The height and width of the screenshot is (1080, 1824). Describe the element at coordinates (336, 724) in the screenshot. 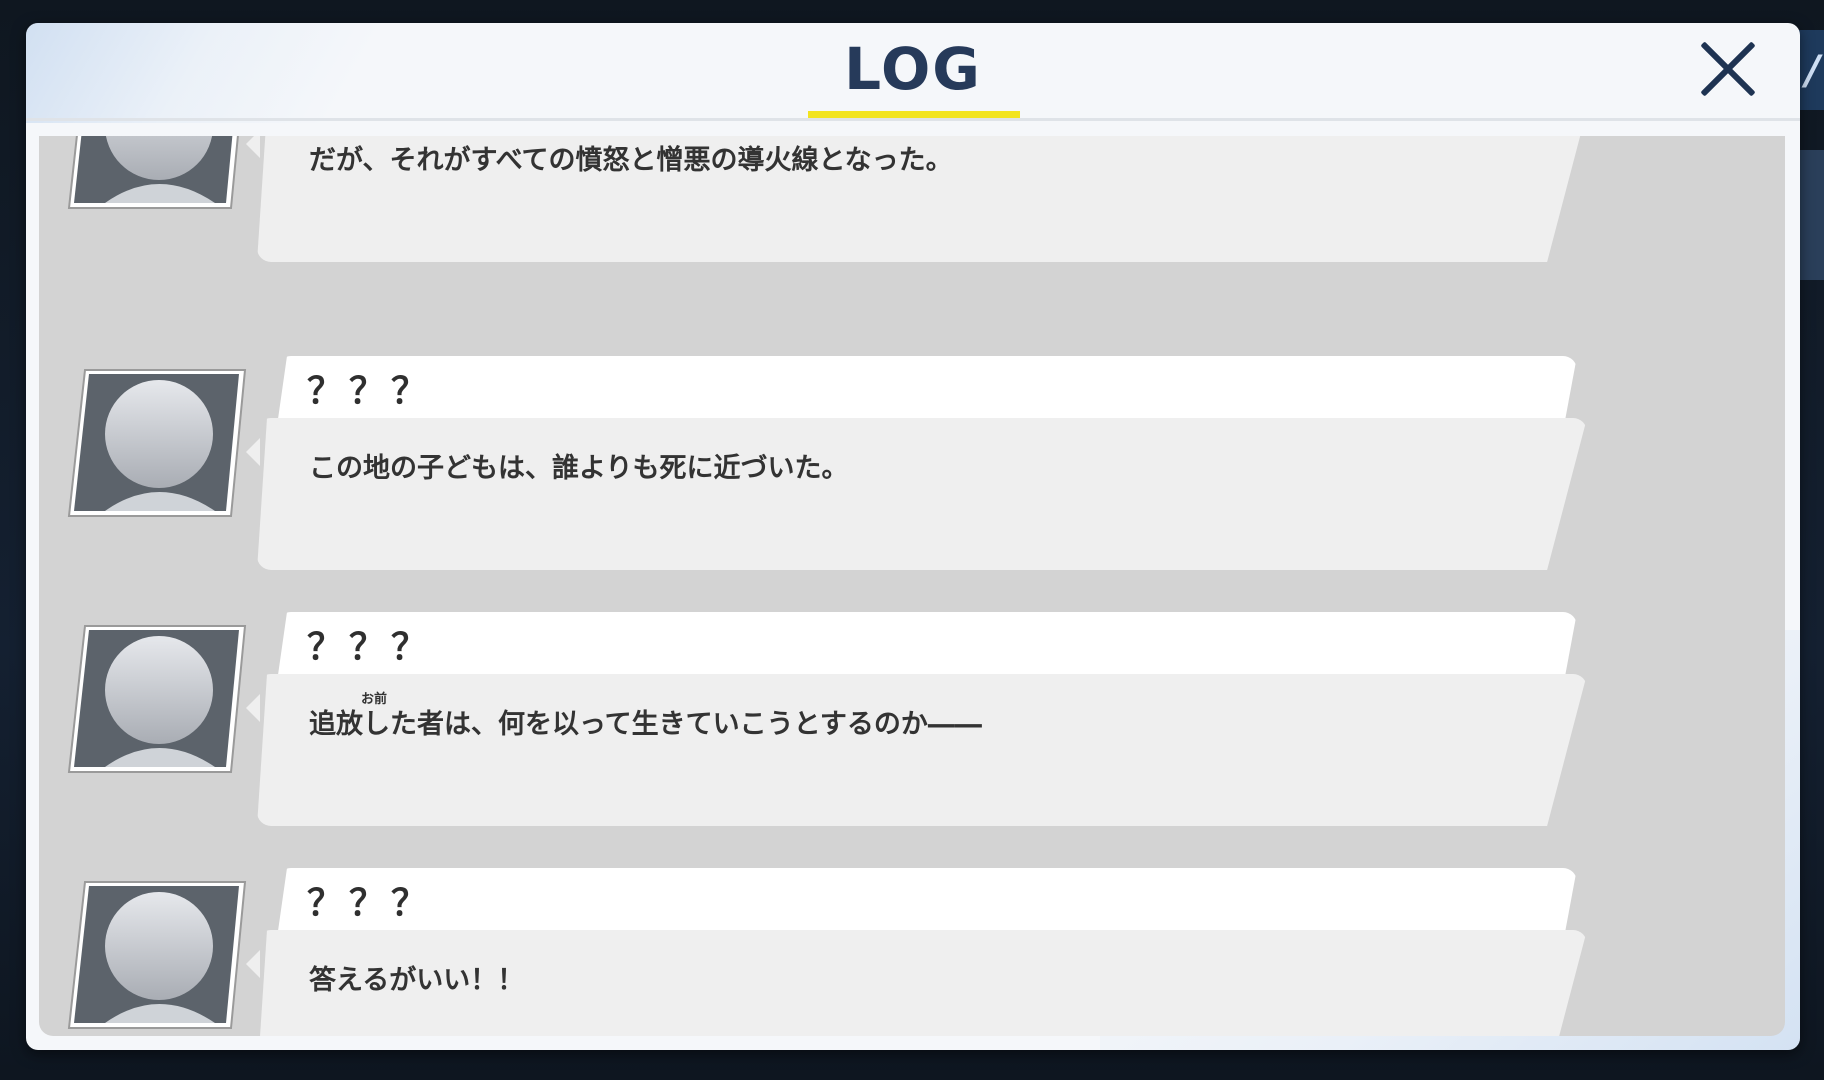

I see `message-text-part: 追放` at that location.